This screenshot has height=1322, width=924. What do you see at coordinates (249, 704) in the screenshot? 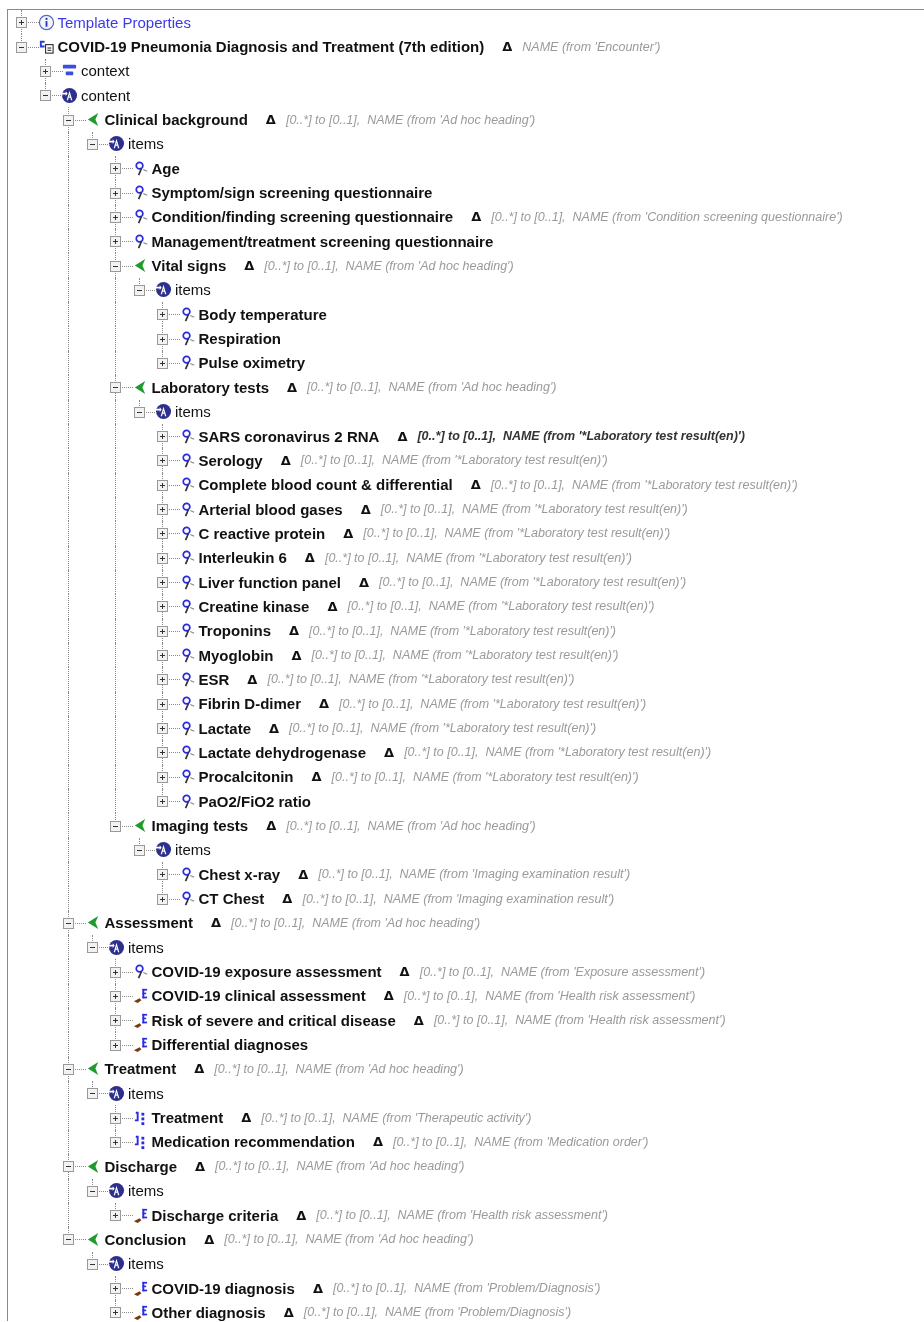
I see `node-label: Fibrin D-dimer` at bounding box center [249, 704].